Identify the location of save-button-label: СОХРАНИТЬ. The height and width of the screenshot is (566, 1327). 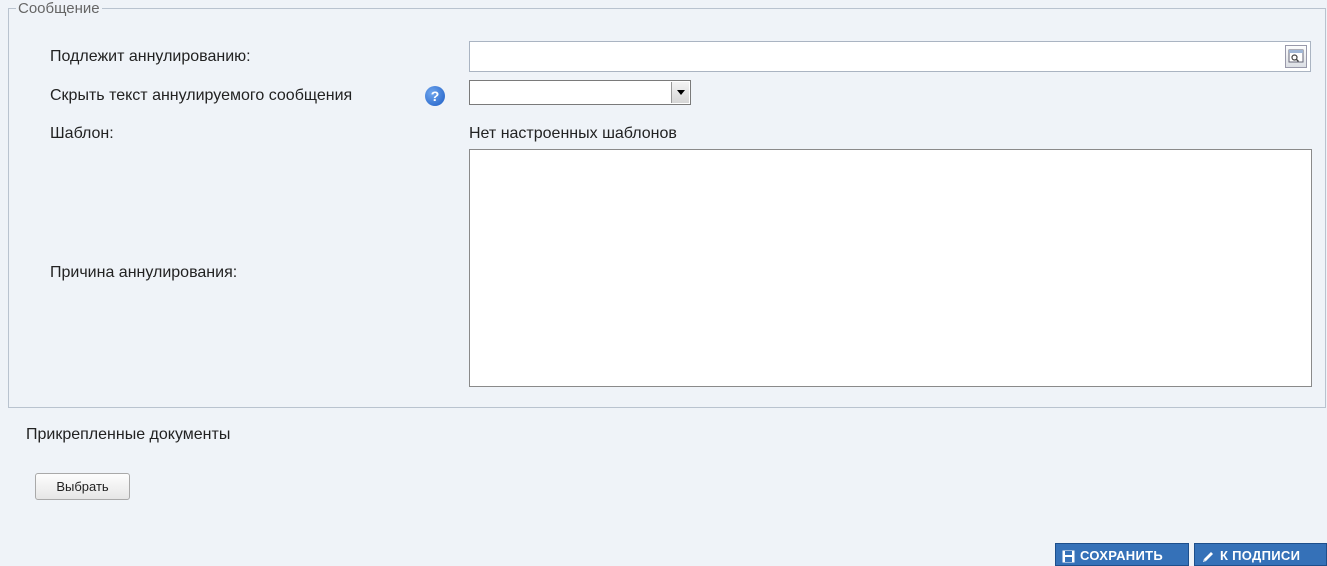
(1121, 555).